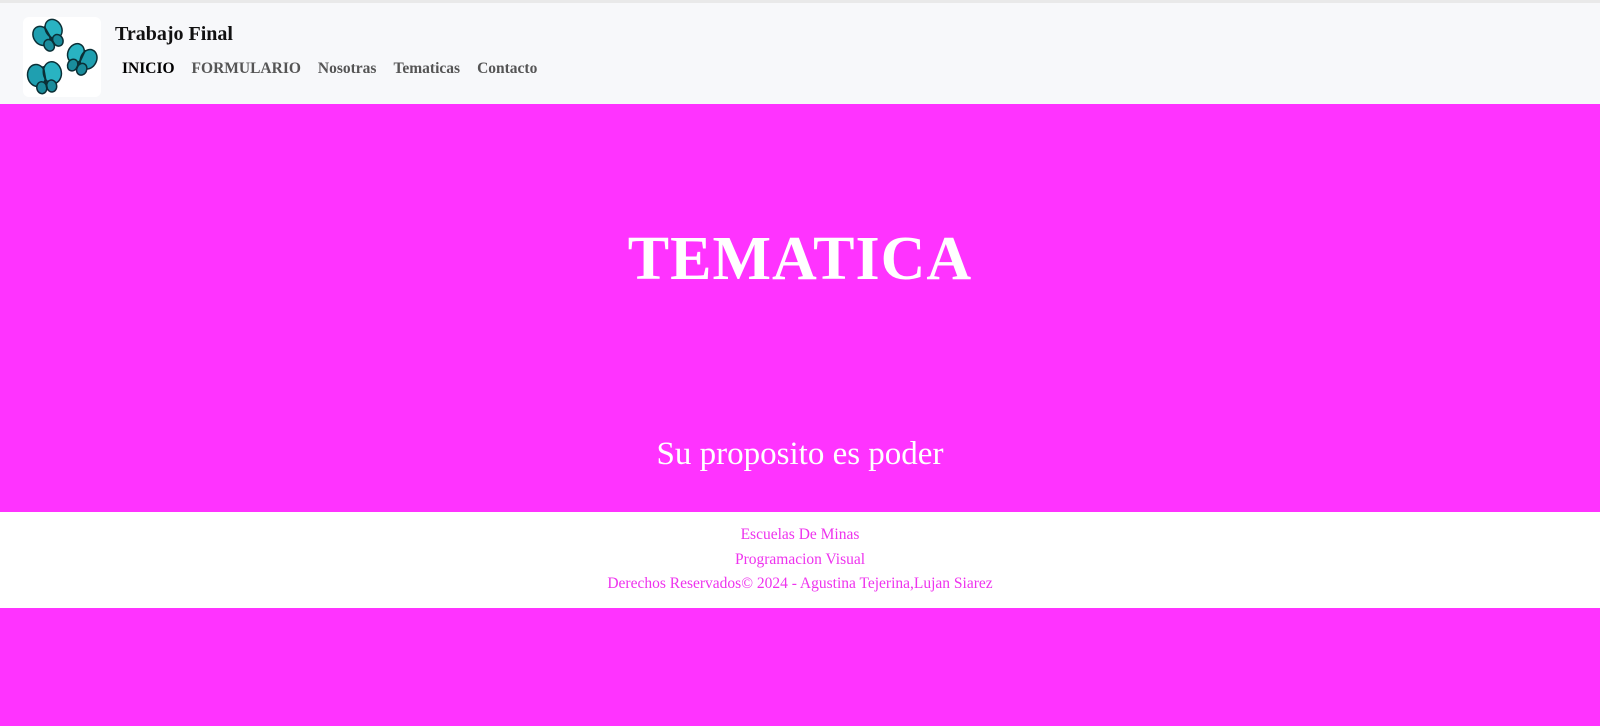 The width and height of the screenshot is (1600, 726). I want to click on footer-course: Programacion Visual, so click(800, 559).